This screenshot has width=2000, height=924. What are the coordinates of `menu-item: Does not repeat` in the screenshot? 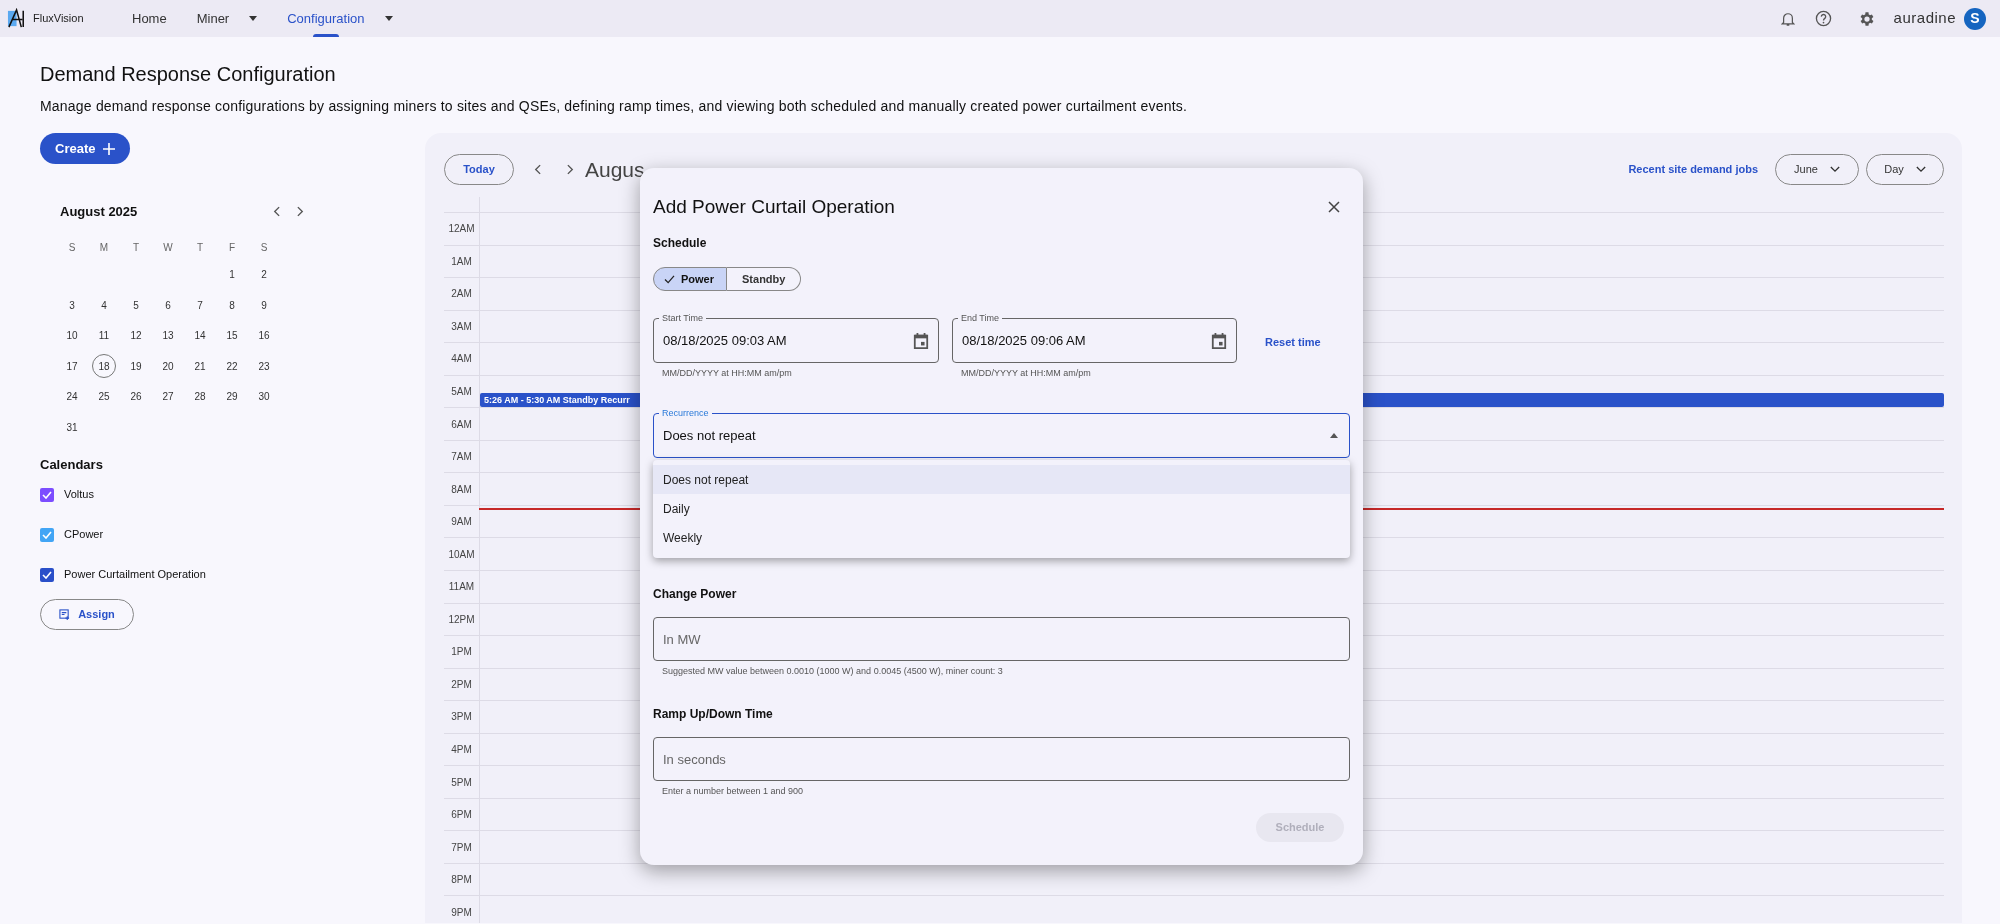 It's located at (1001, 479).